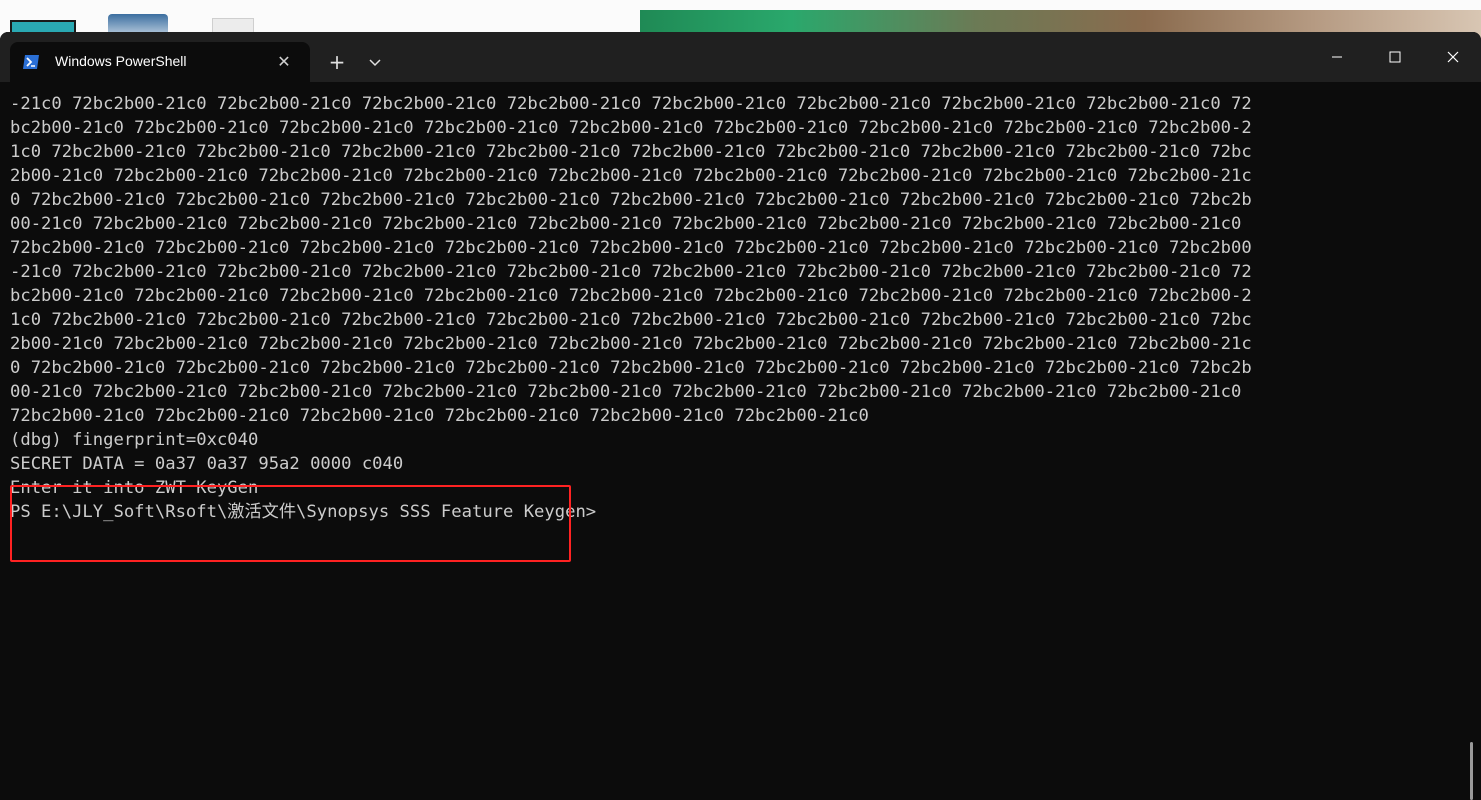 Image resolution: width=1481 pixels, height=800 pixels. Describe the element at coordinates (284, 62) in the screenshot. I see `close-icon: ✕` at that location.